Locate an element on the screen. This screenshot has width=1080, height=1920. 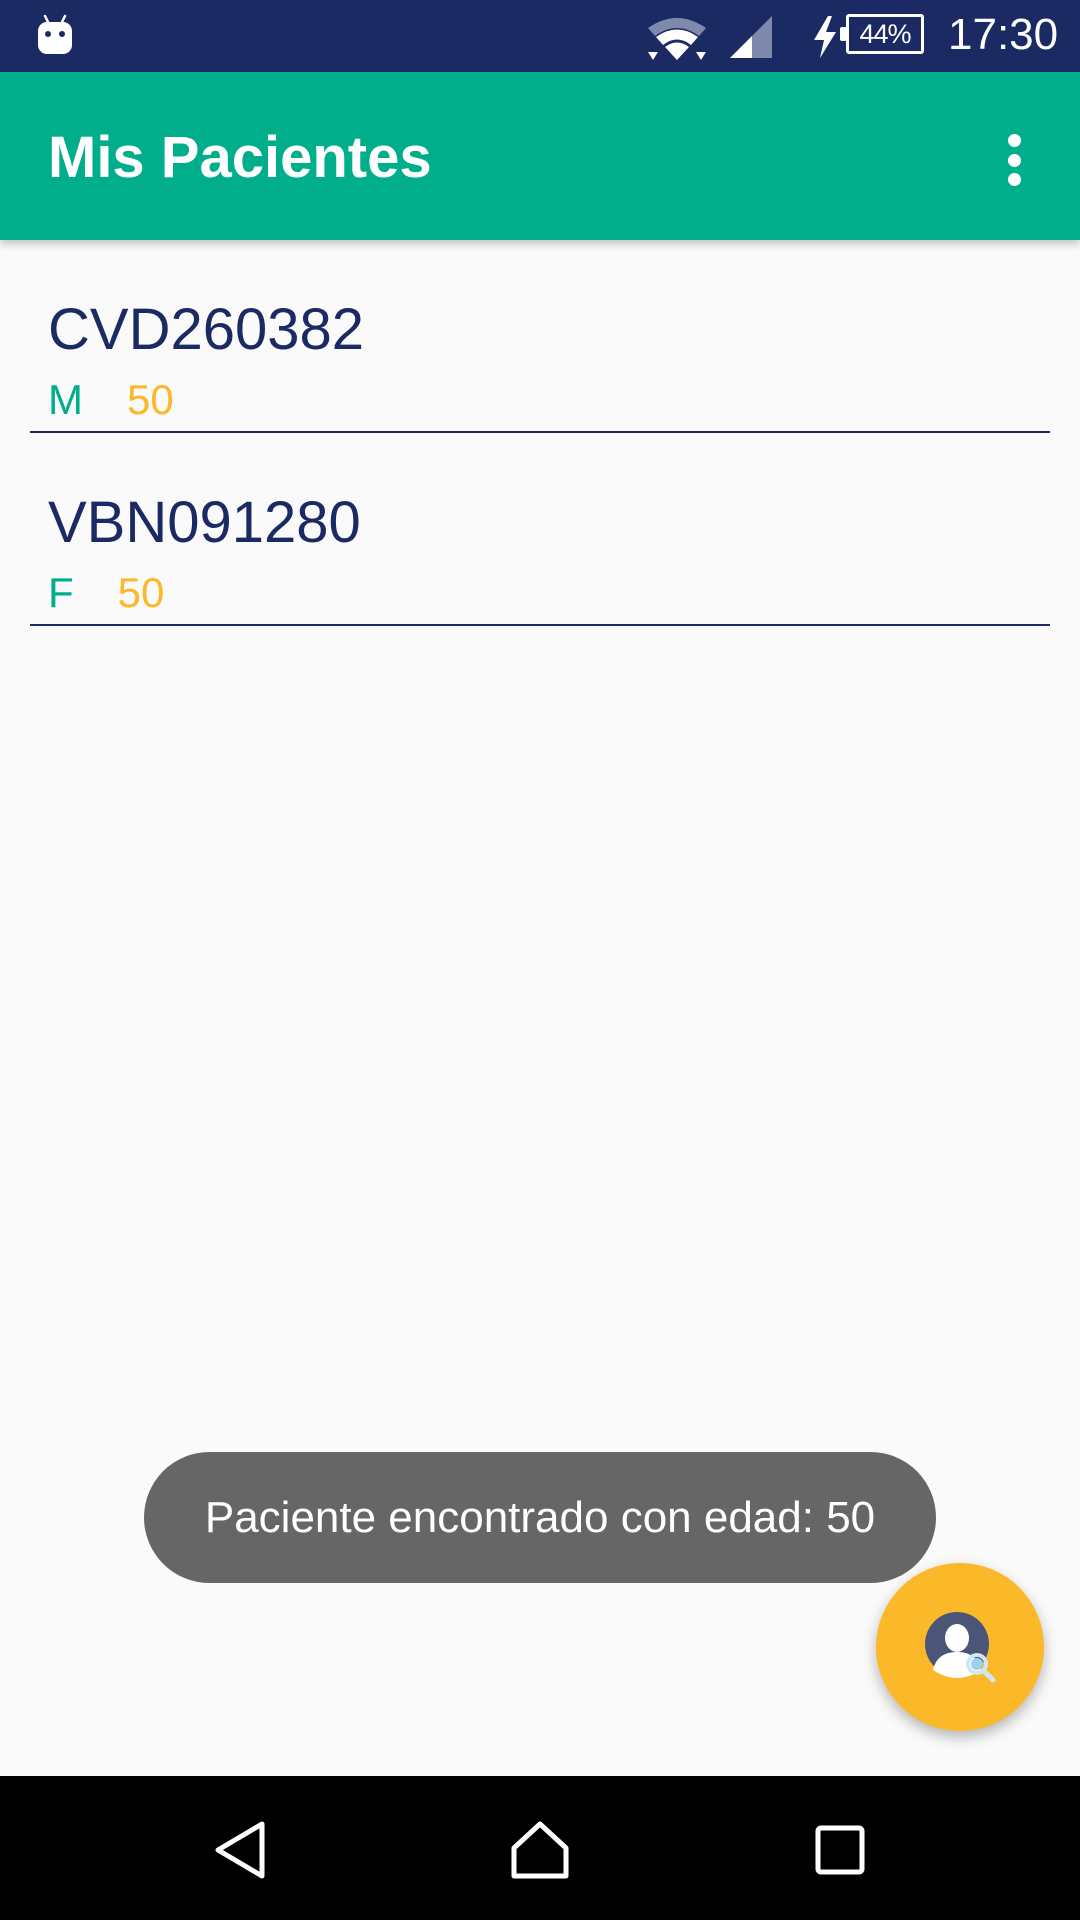
toast-message: Paciente encontrado con edad: 50 is located at coordinates (540, 1517).